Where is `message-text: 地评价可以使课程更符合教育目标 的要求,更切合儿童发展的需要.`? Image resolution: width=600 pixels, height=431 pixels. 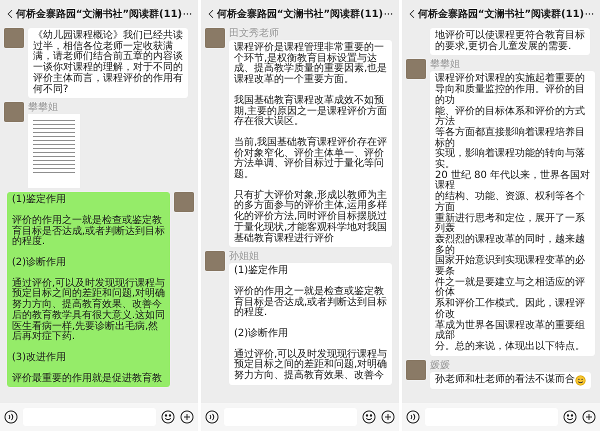
message-text: 地评价可以使课程更符合教育目标 的要求,更切合儿童发展的需要. is located at coordinates (510, 41).